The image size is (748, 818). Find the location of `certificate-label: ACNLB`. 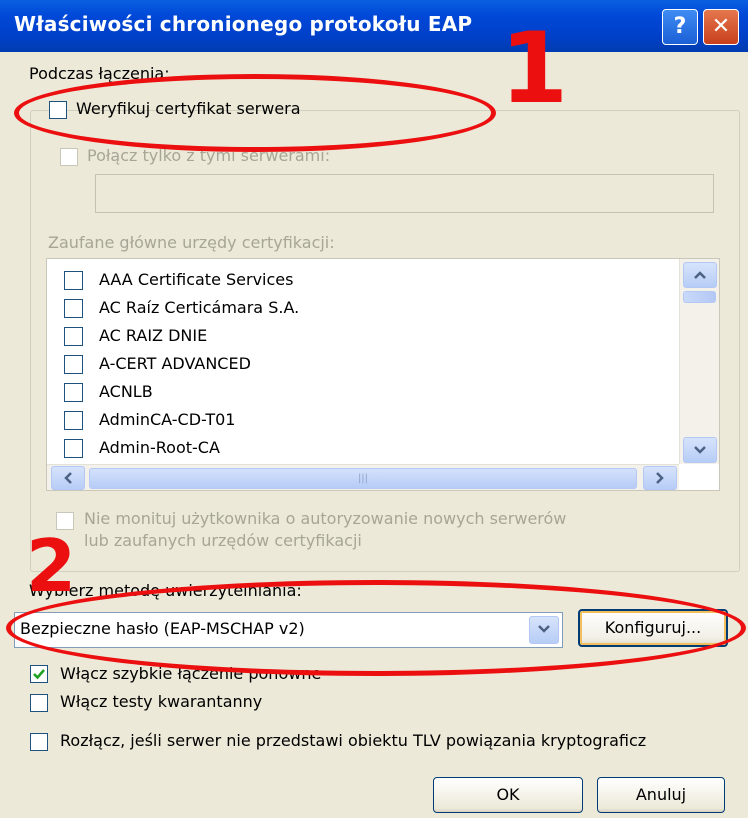

certificate-label: ACNLB is located at coordinates (126, 391).